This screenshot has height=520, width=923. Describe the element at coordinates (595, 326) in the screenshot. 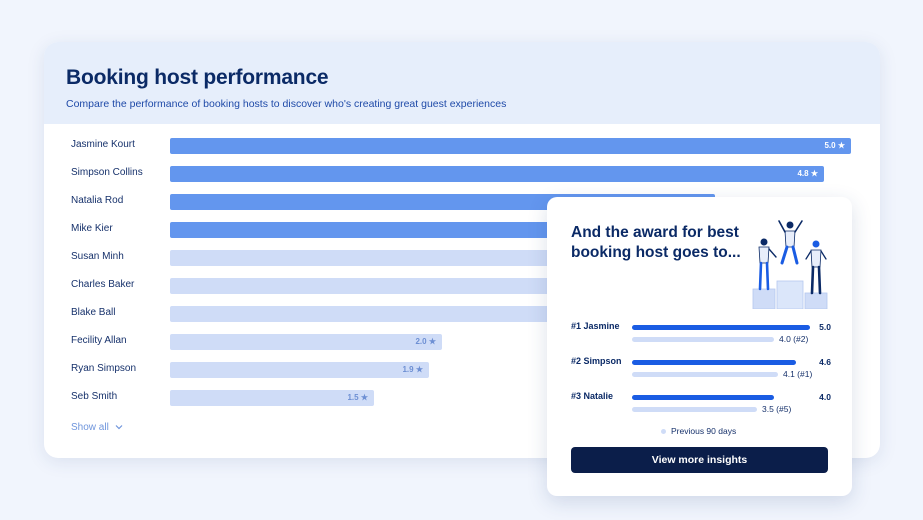

I see `rank-label: #1 Jasmine` at that location.